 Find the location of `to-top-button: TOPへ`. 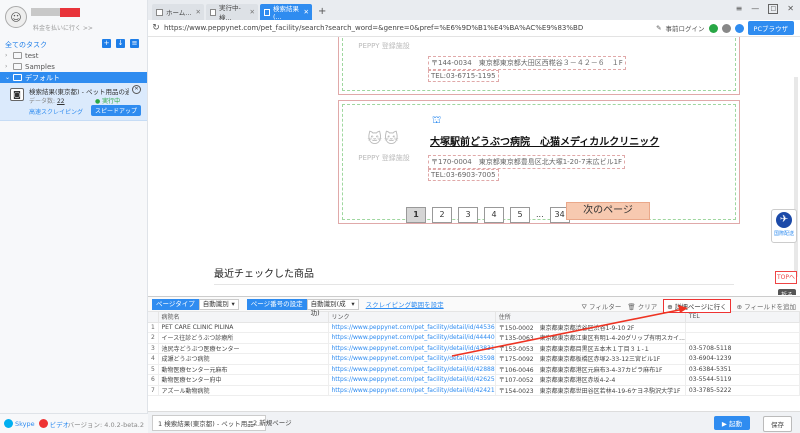

to-top-button: TOPへ is located at coordinates (786, 277).